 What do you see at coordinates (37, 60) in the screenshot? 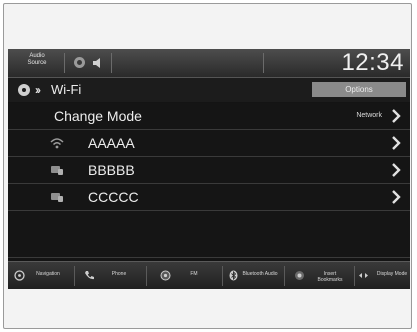
I see `audio-source-button: Audio Source` at bounding box center [37, 60].